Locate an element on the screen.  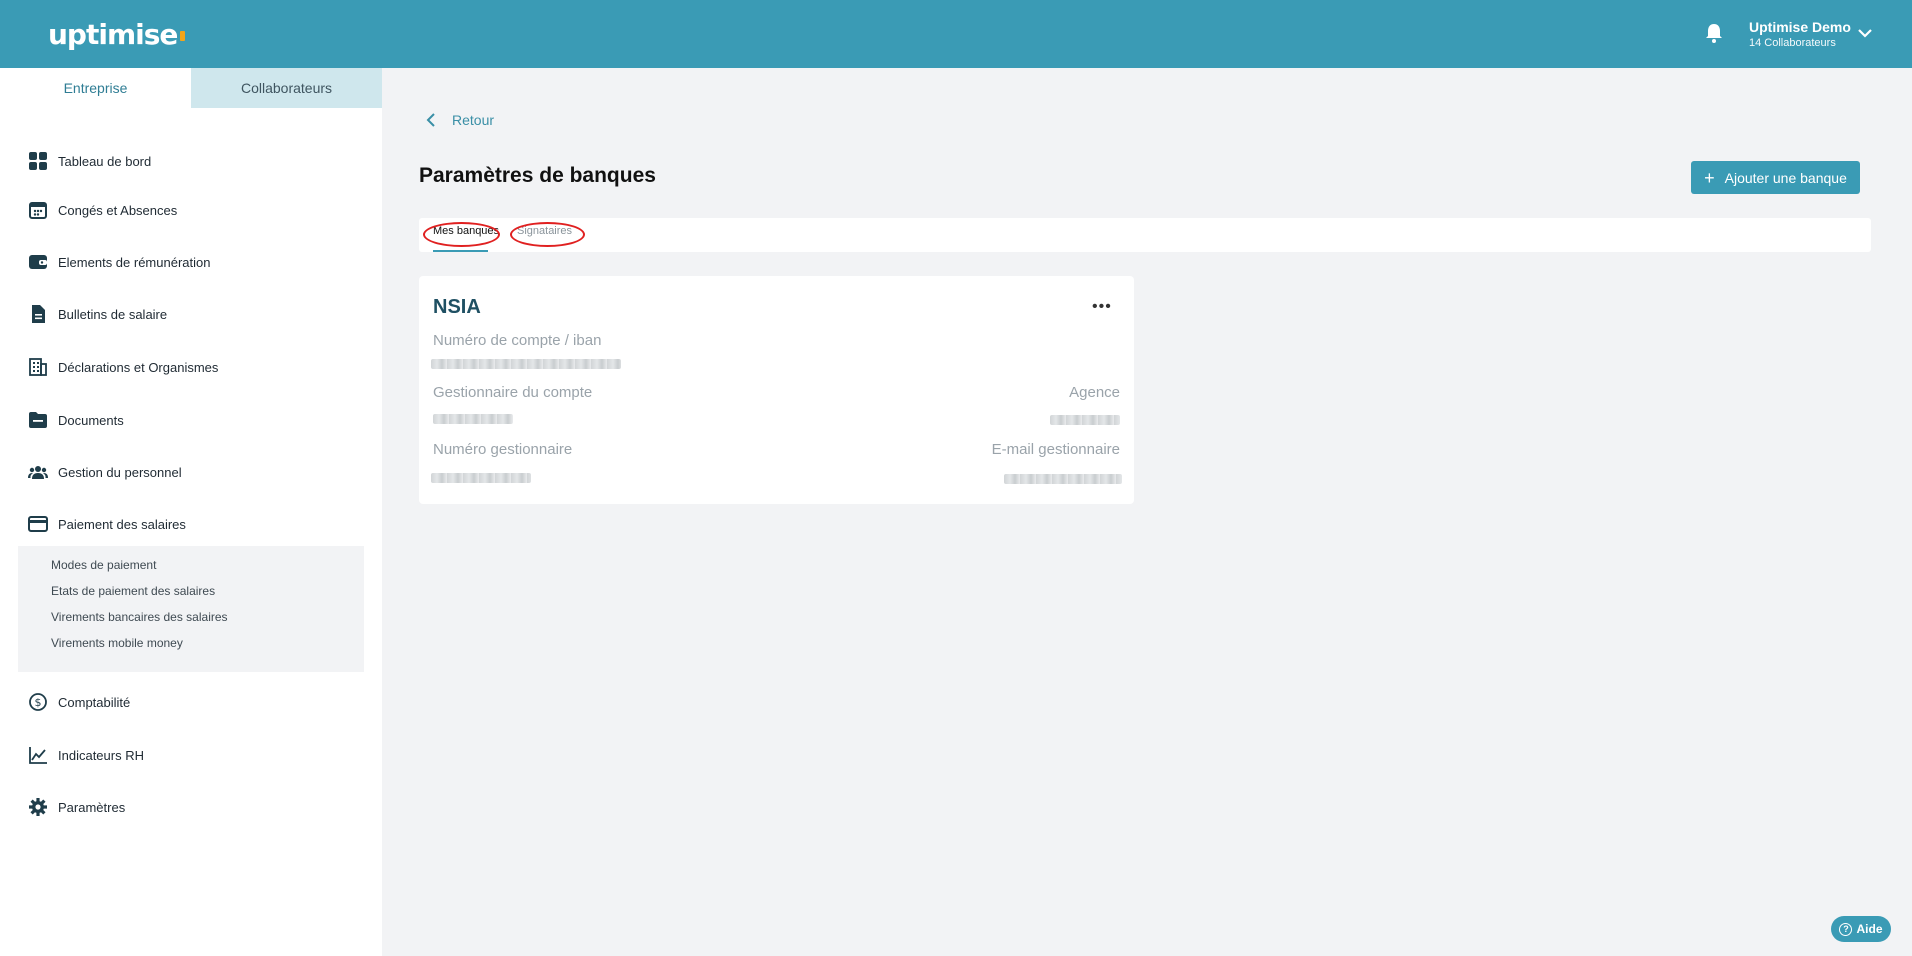
logo-text: uptimise is located at coordinates (113, 34).